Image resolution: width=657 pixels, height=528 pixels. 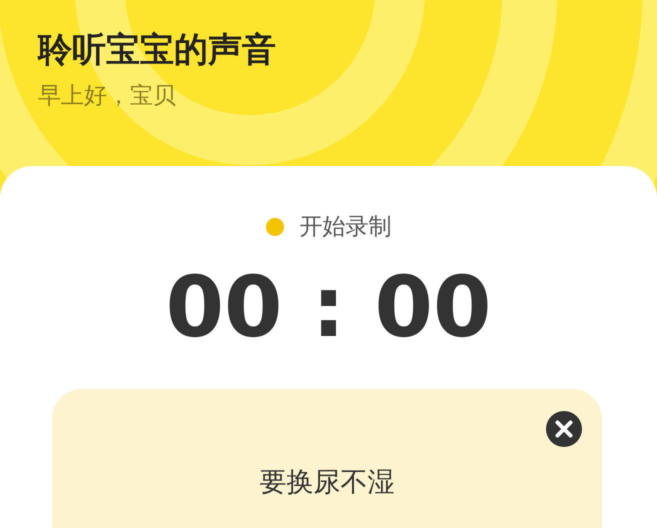 I want to click on close-icon, so click(x=564, y=428).